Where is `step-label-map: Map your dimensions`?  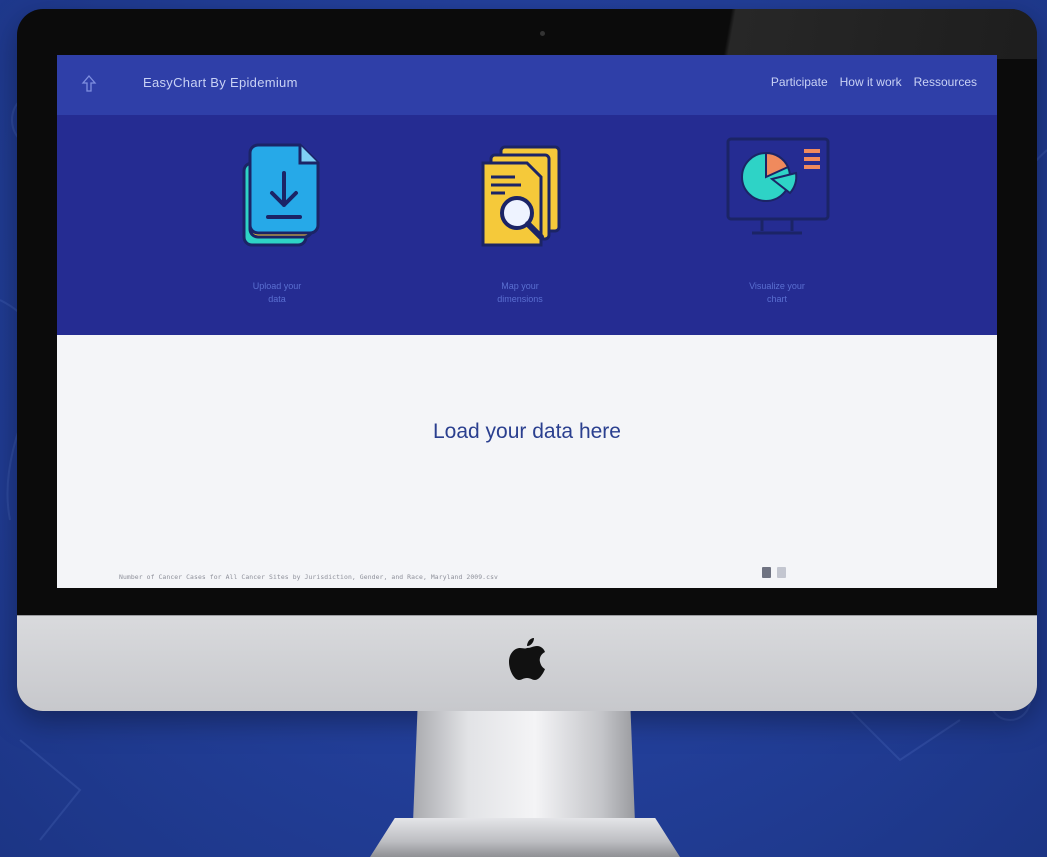
step-label-map: Map your dimensions is located at coordinates (520, 292).